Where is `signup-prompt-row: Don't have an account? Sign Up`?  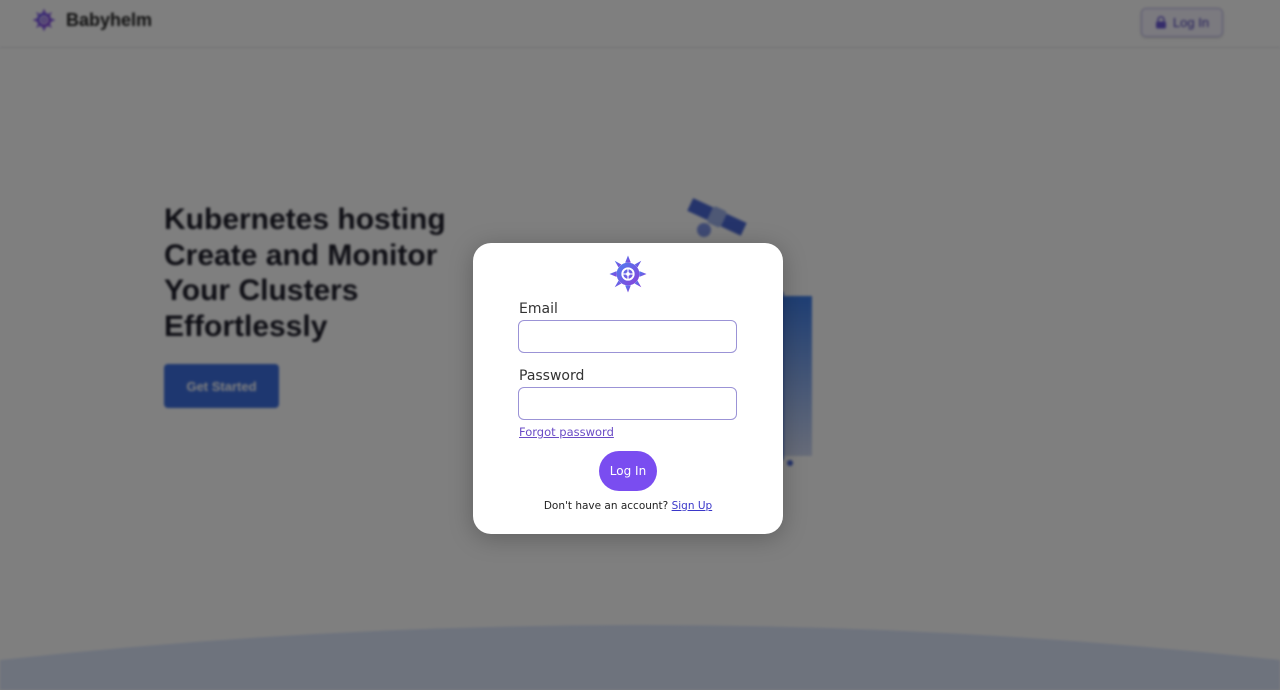
signup-prompt-row: Don't have an account? Sign Up is located at coordinates (628, 506).